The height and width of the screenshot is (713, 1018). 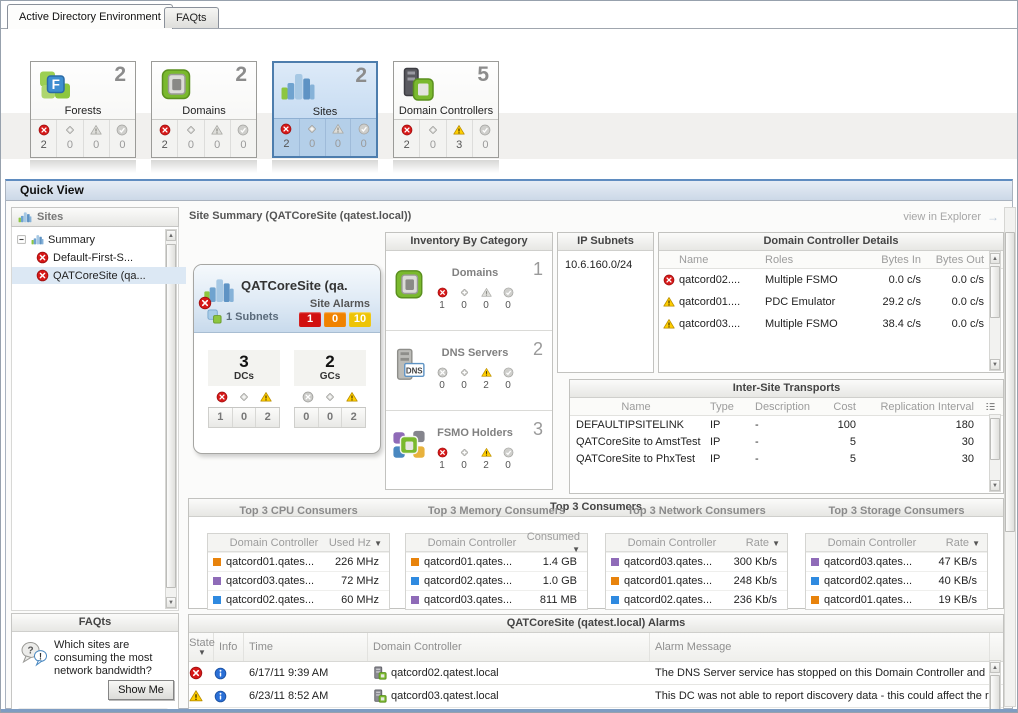 What do you see at coordinates (141, 690) in the screenshot?
I see `show-me-button: Show Me` at bounding box center [141, 690].